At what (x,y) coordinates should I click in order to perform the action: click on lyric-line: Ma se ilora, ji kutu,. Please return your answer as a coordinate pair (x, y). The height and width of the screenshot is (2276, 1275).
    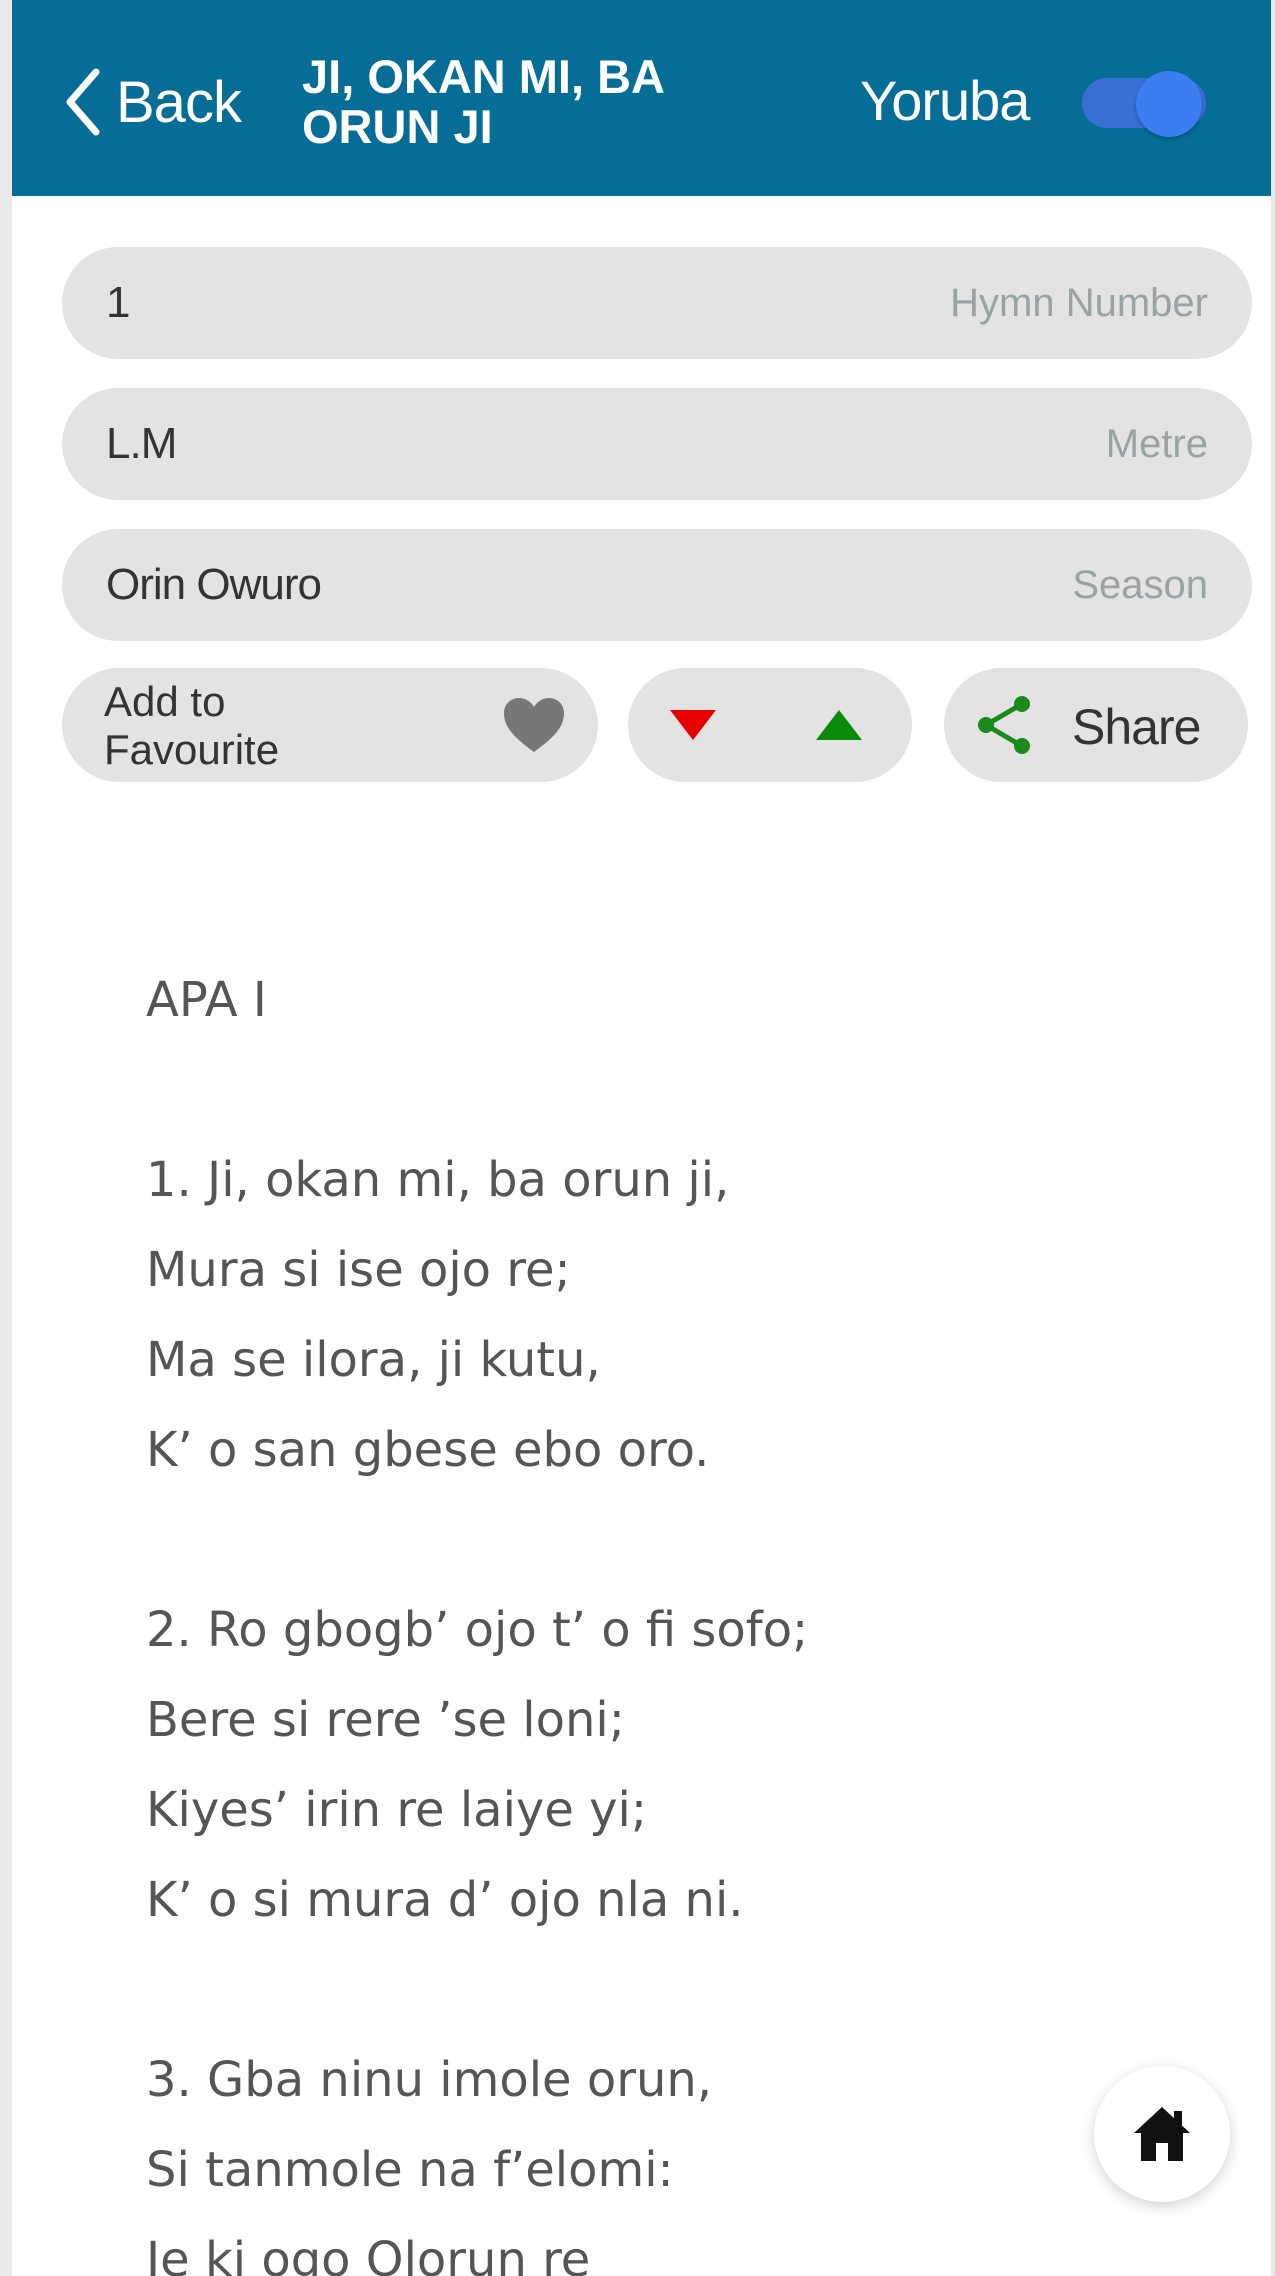
    Looking at the image, I should click on (373, 1360).